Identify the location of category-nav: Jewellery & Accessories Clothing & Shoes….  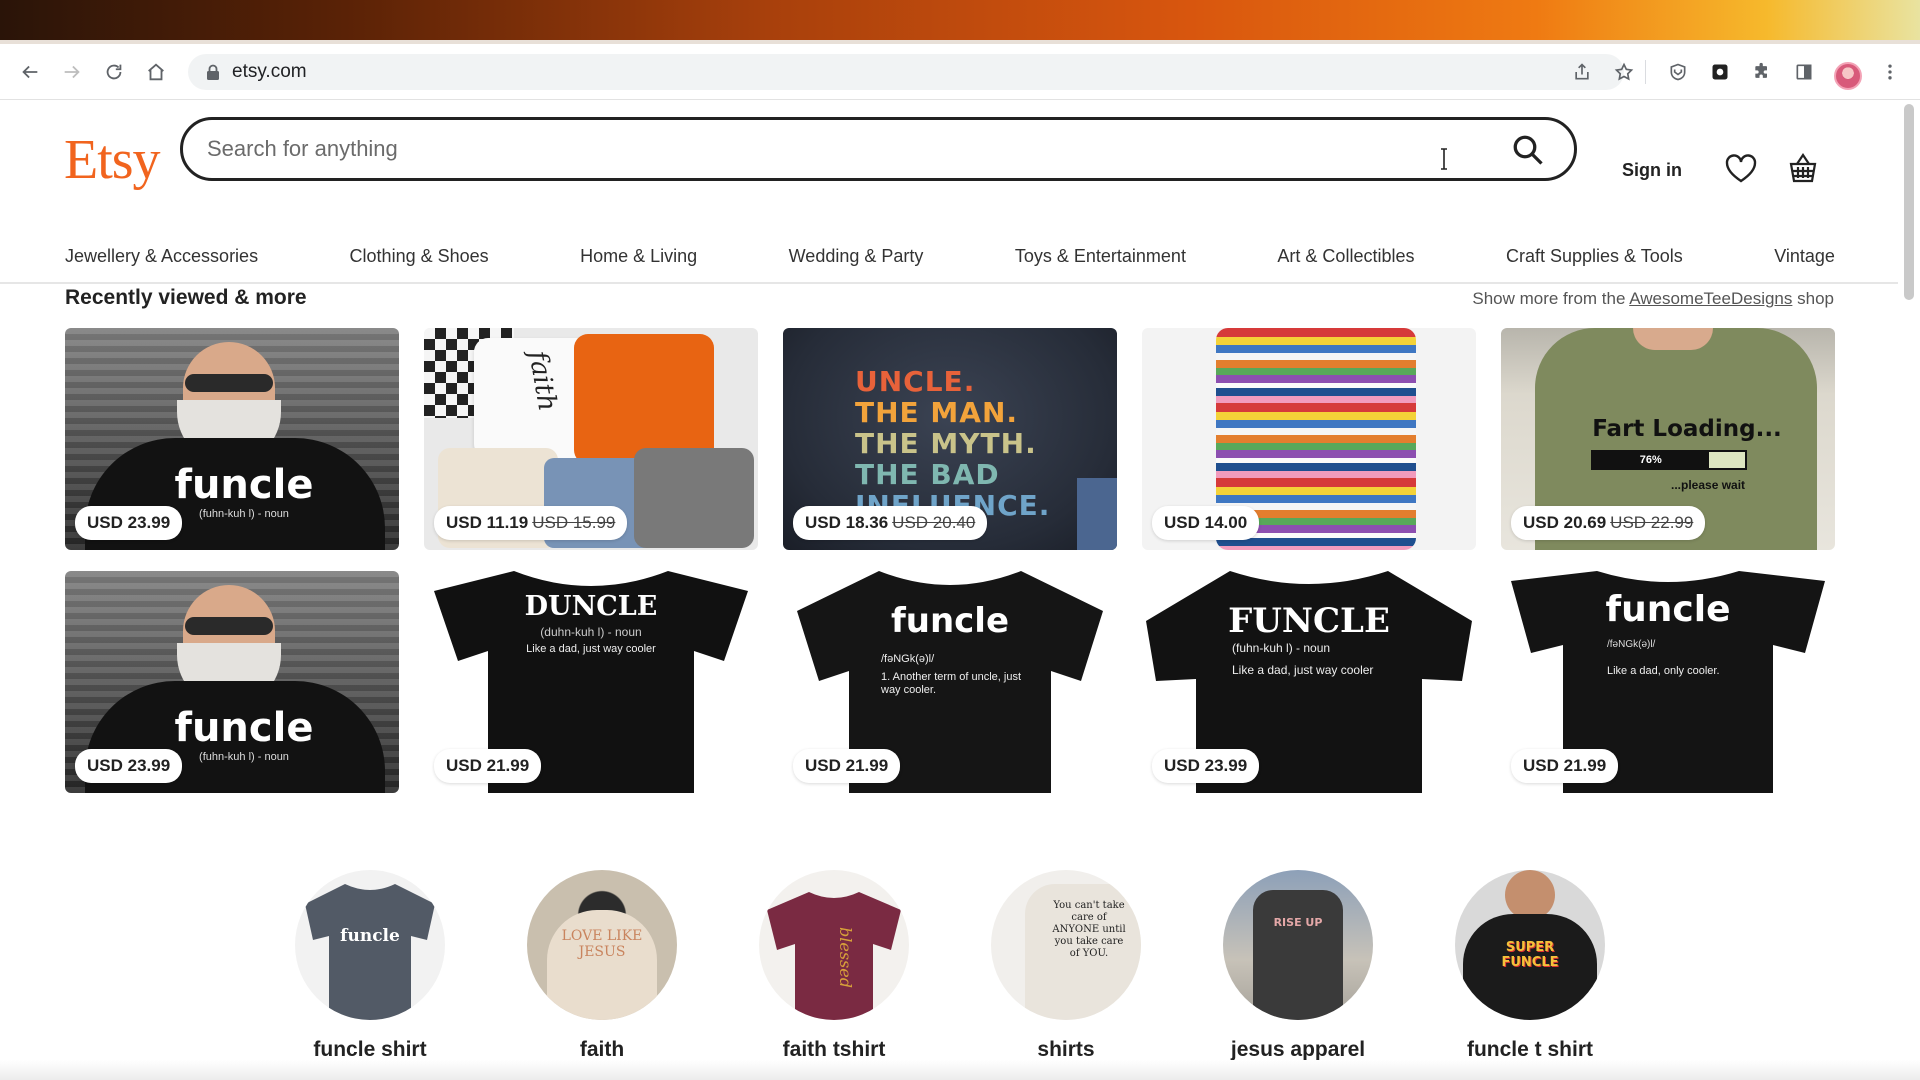
(950, 256).